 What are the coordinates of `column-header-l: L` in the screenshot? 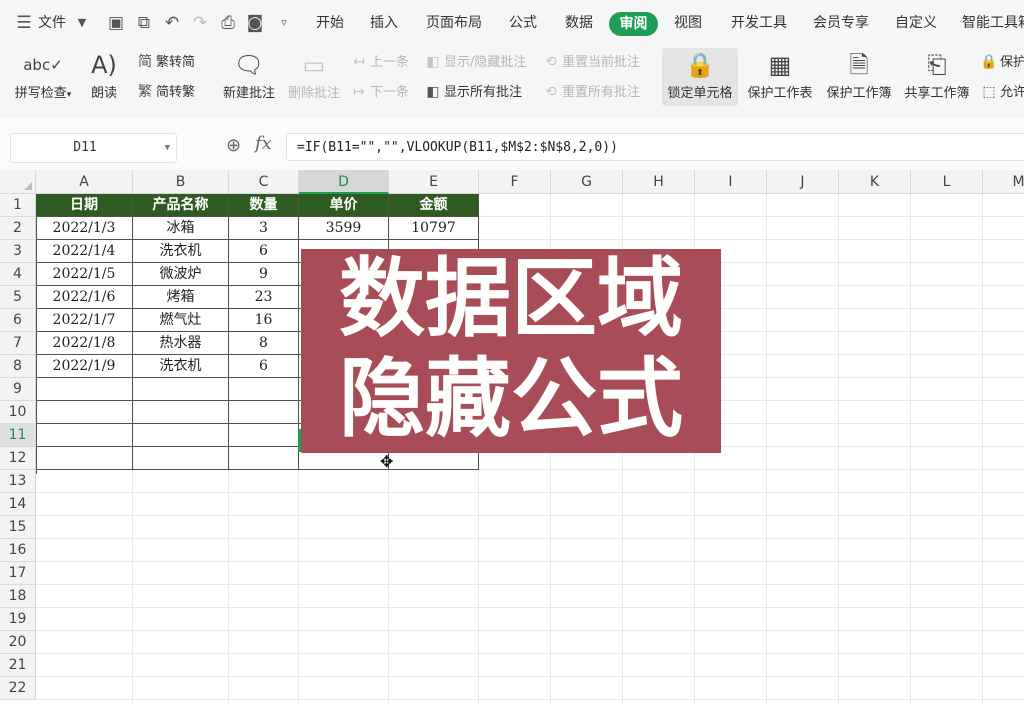 It's located at (947, 182).